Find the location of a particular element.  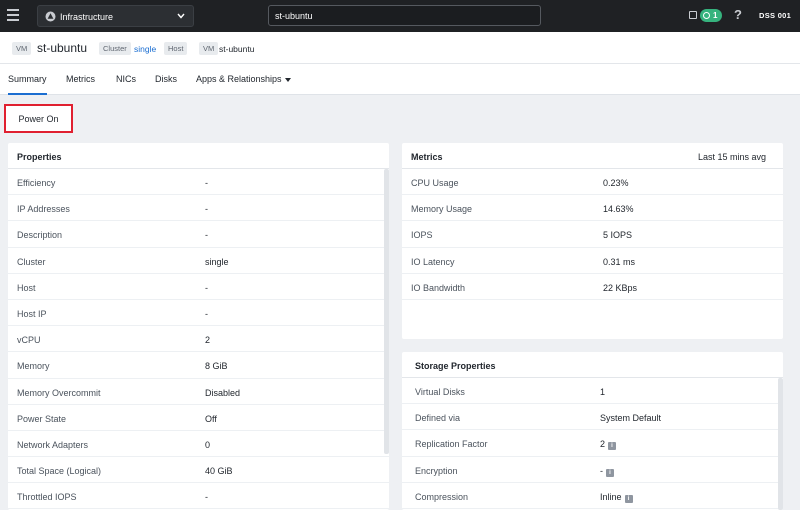

cluster-tag: Cluster is located at coordinates (115, 48).